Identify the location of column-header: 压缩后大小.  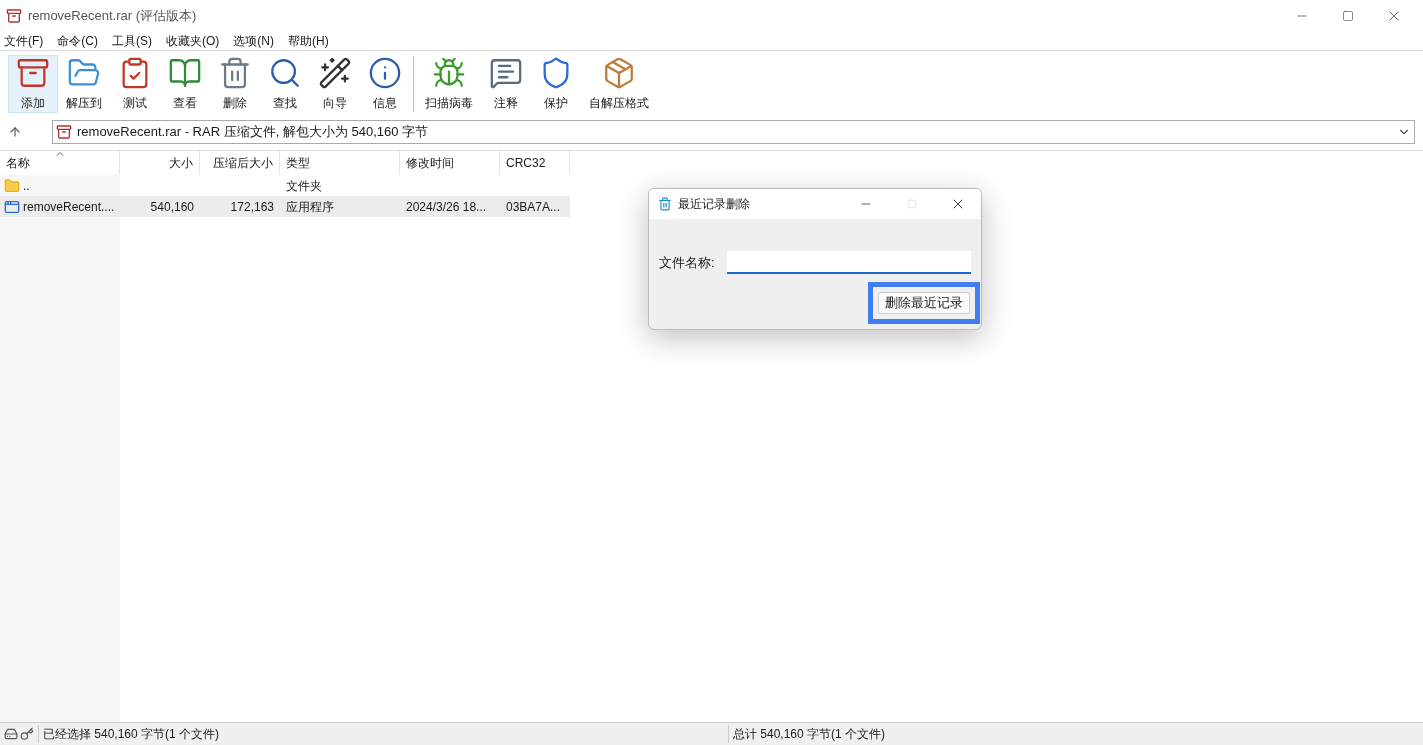
(240, 163).